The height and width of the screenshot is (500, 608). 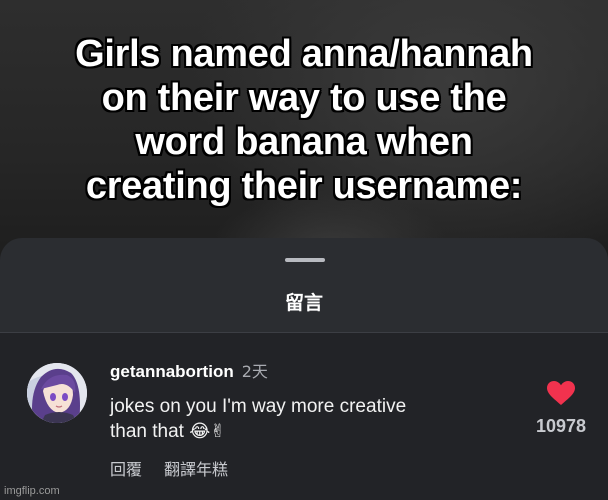 What do you see at coordinates (258, 406) in the screenshot?
I see `comment-text-line: jokes on you I'm way more creative` at bounding box center [258, 406].